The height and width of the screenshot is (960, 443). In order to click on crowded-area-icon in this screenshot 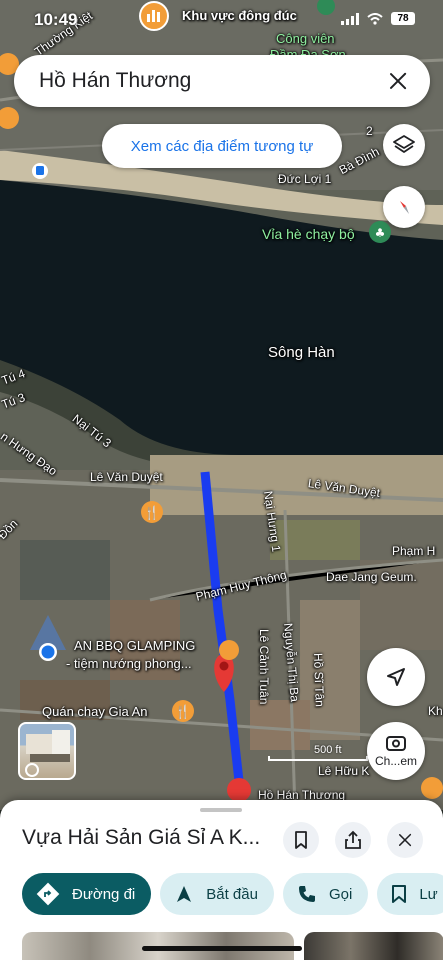, I will do `click(154, 16)`.